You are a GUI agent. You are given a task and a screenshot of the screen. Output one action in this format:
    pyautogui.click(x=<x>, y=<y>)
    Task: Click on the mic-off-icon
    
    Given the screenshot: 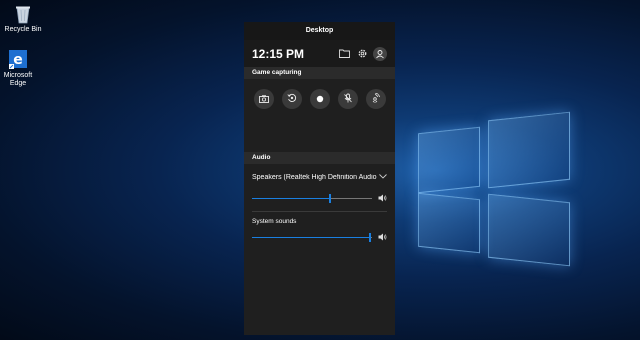 What is the action you would take?
    pyautogui.click(x=348, y=99)
    